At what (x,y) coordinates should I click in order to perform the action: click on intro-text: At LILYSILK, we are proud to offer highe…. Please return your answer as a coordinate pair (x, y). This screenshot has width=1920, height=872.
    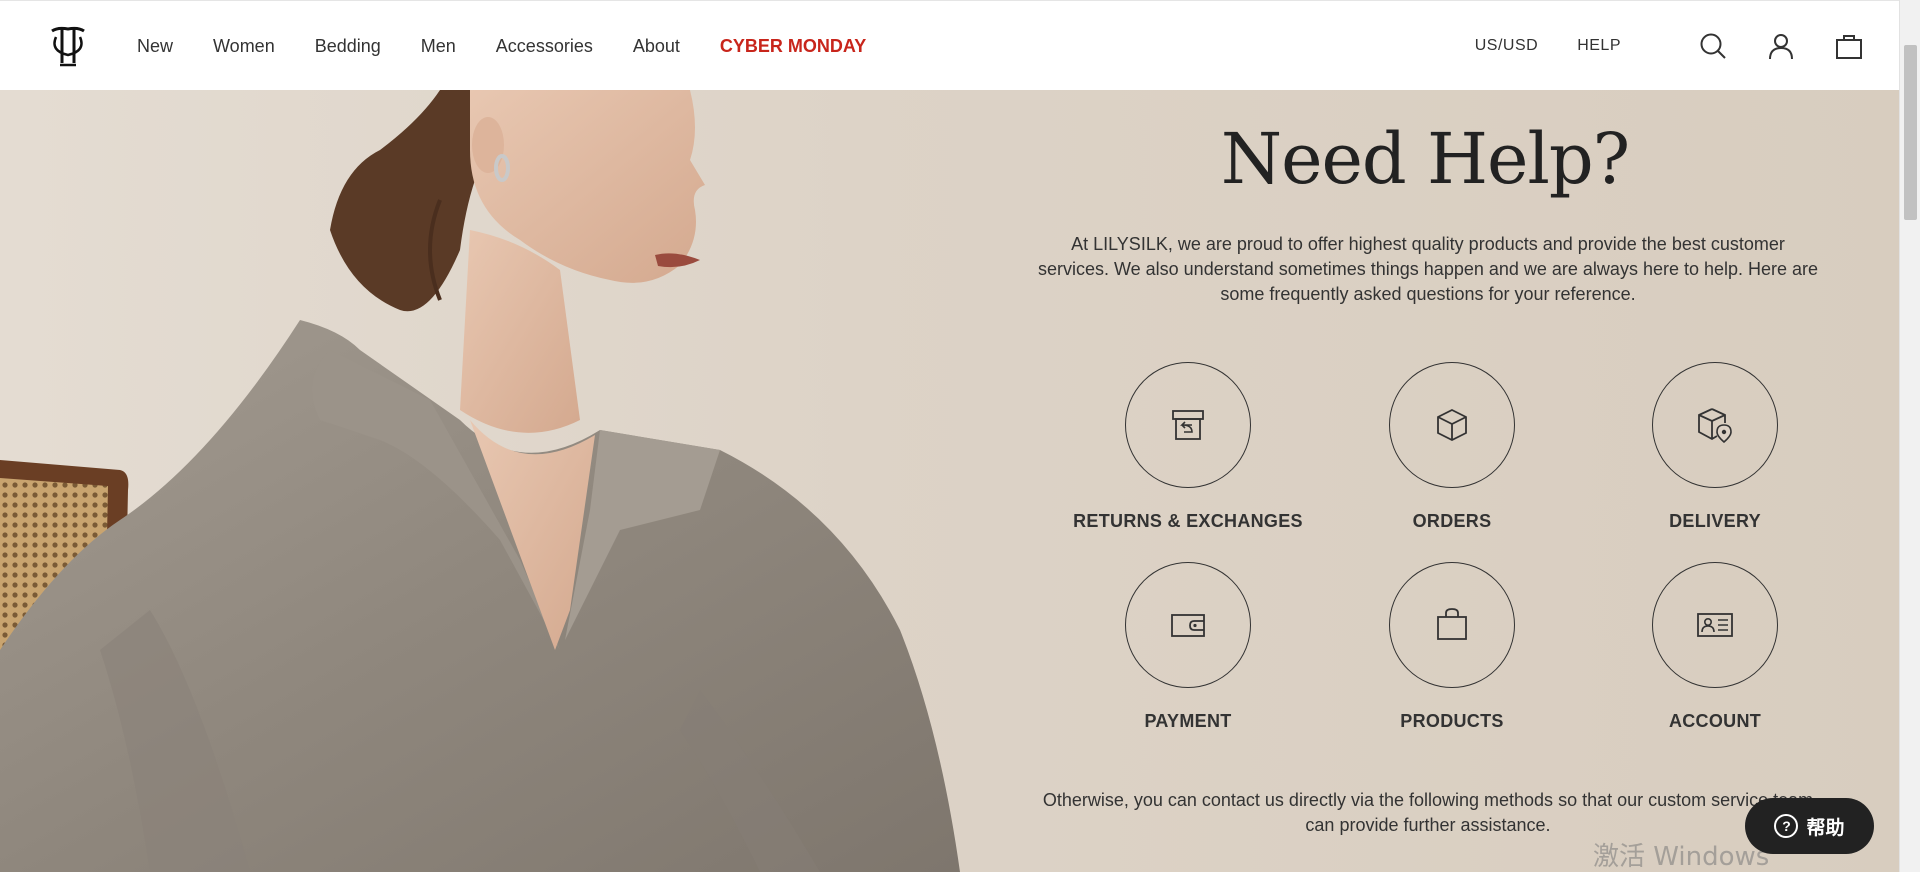
    Looking at the image, I should click on (1428, 269).